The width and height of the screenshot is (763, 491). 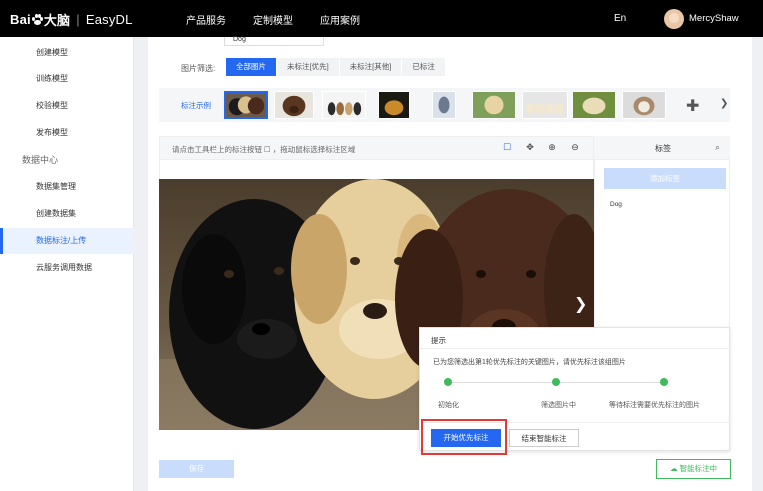 What do you see at coordinates (217, 149) in the screenshot?
I see `toolbar-hint-text: 请点击工具栏上的标注按钮` at bounding box center [217, 149].